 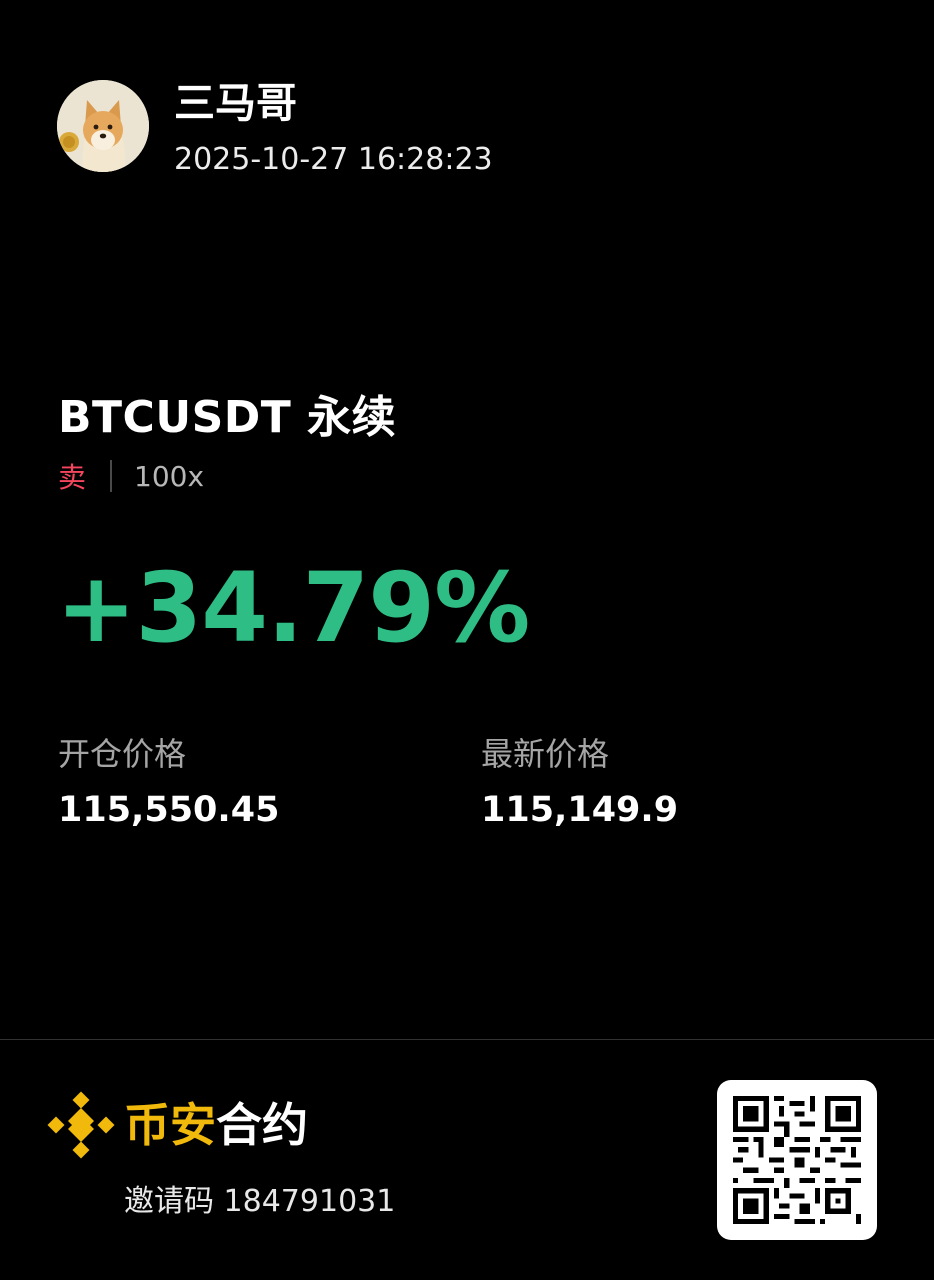 What do you see at coordinates (169, 810) in the screenshot?
I see `entry-price-value: 115,550.45` at bounding box center [169, 810].